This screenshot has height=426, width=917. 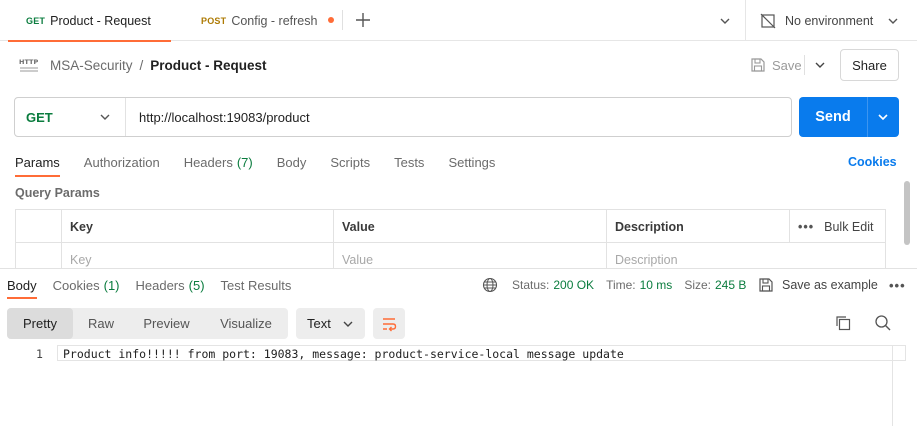 What do you see at coordinates (573, 285) in the screenshot?
I see `status-value: 200 OK` at bounding box center [573, 285].